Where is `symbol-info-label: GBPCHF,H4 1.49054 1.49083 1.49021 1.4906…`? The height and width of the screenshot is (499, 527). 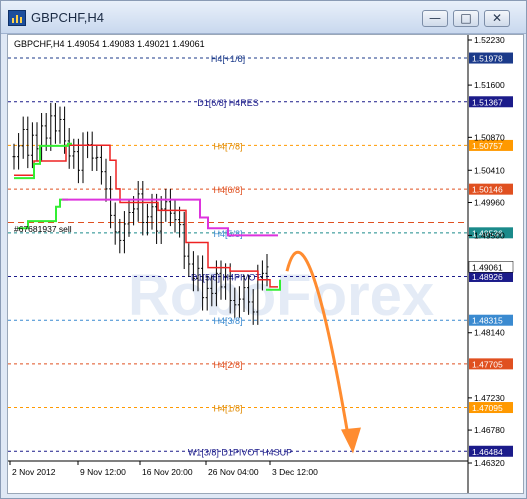
symbol-info-label: GBPCHF,H4 1.49054 1.49083 1.49021 1.4906… is located at coordinates (109, 44).